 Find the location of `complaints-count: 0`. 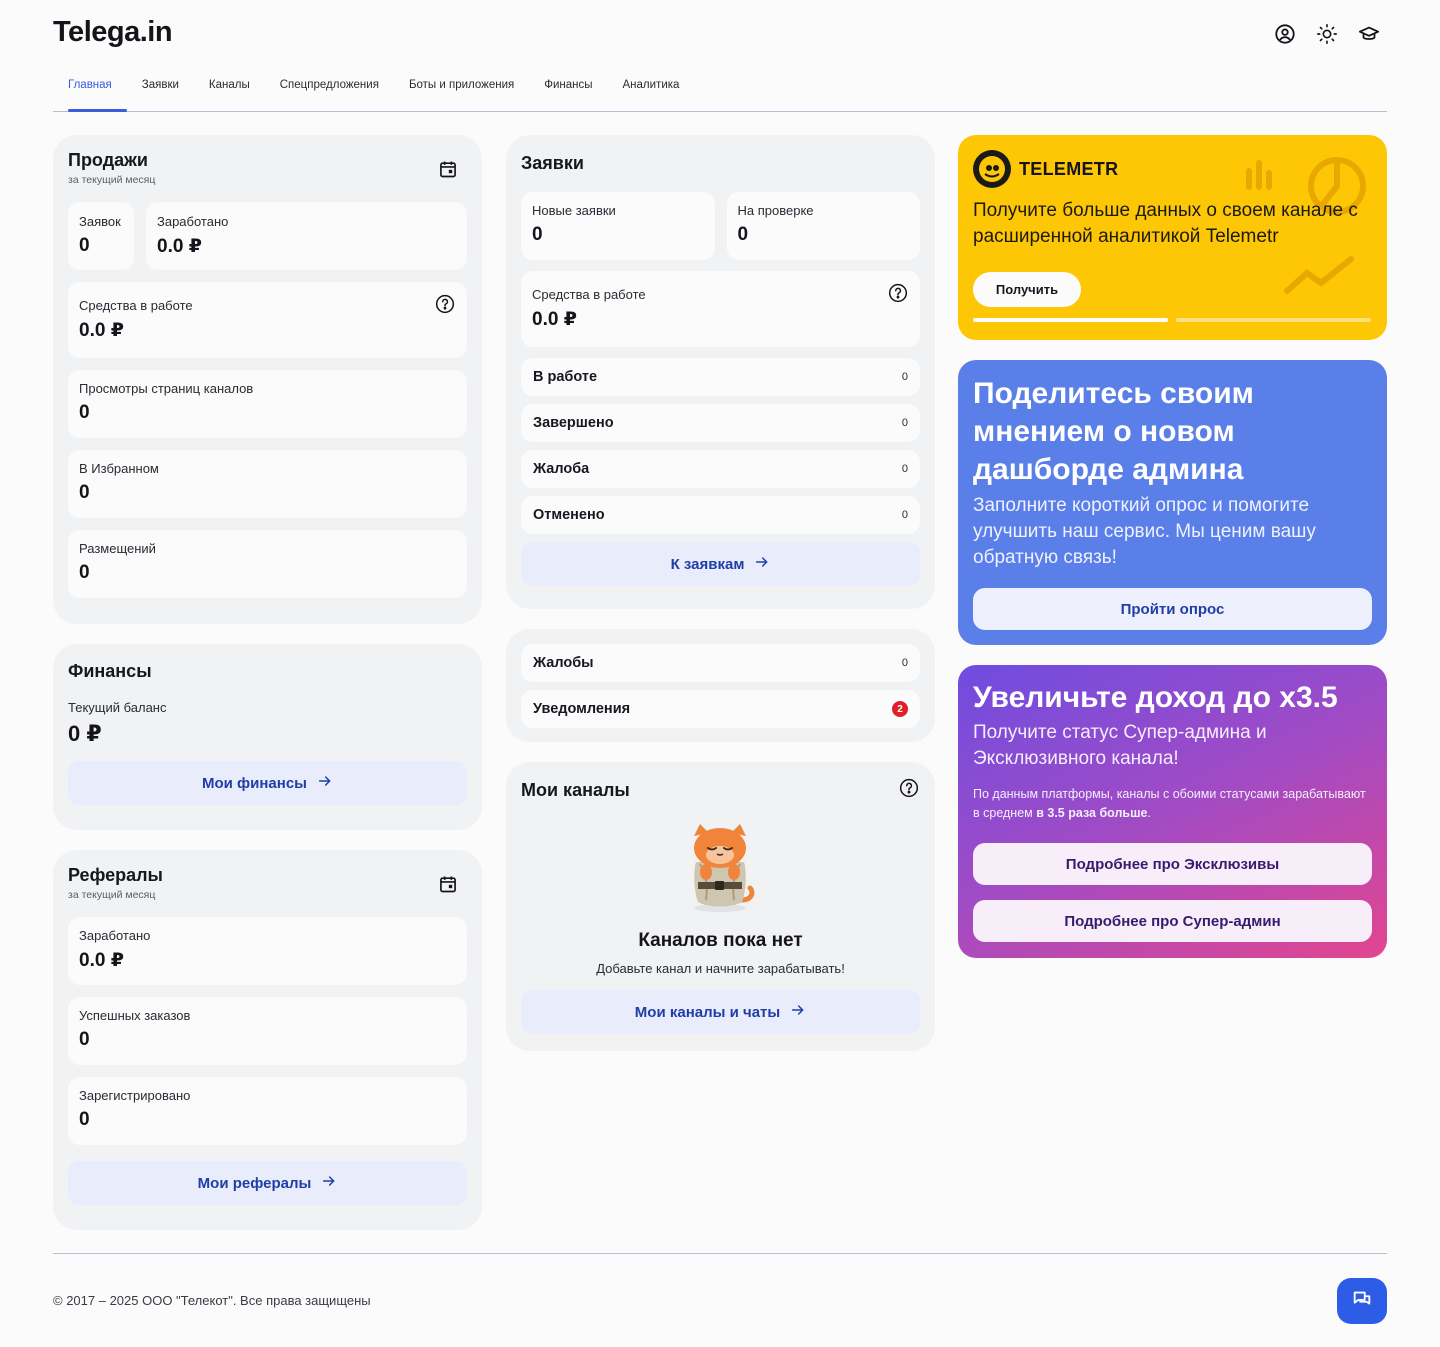

complaints-count: 0 is located at coordinates (904, 663).